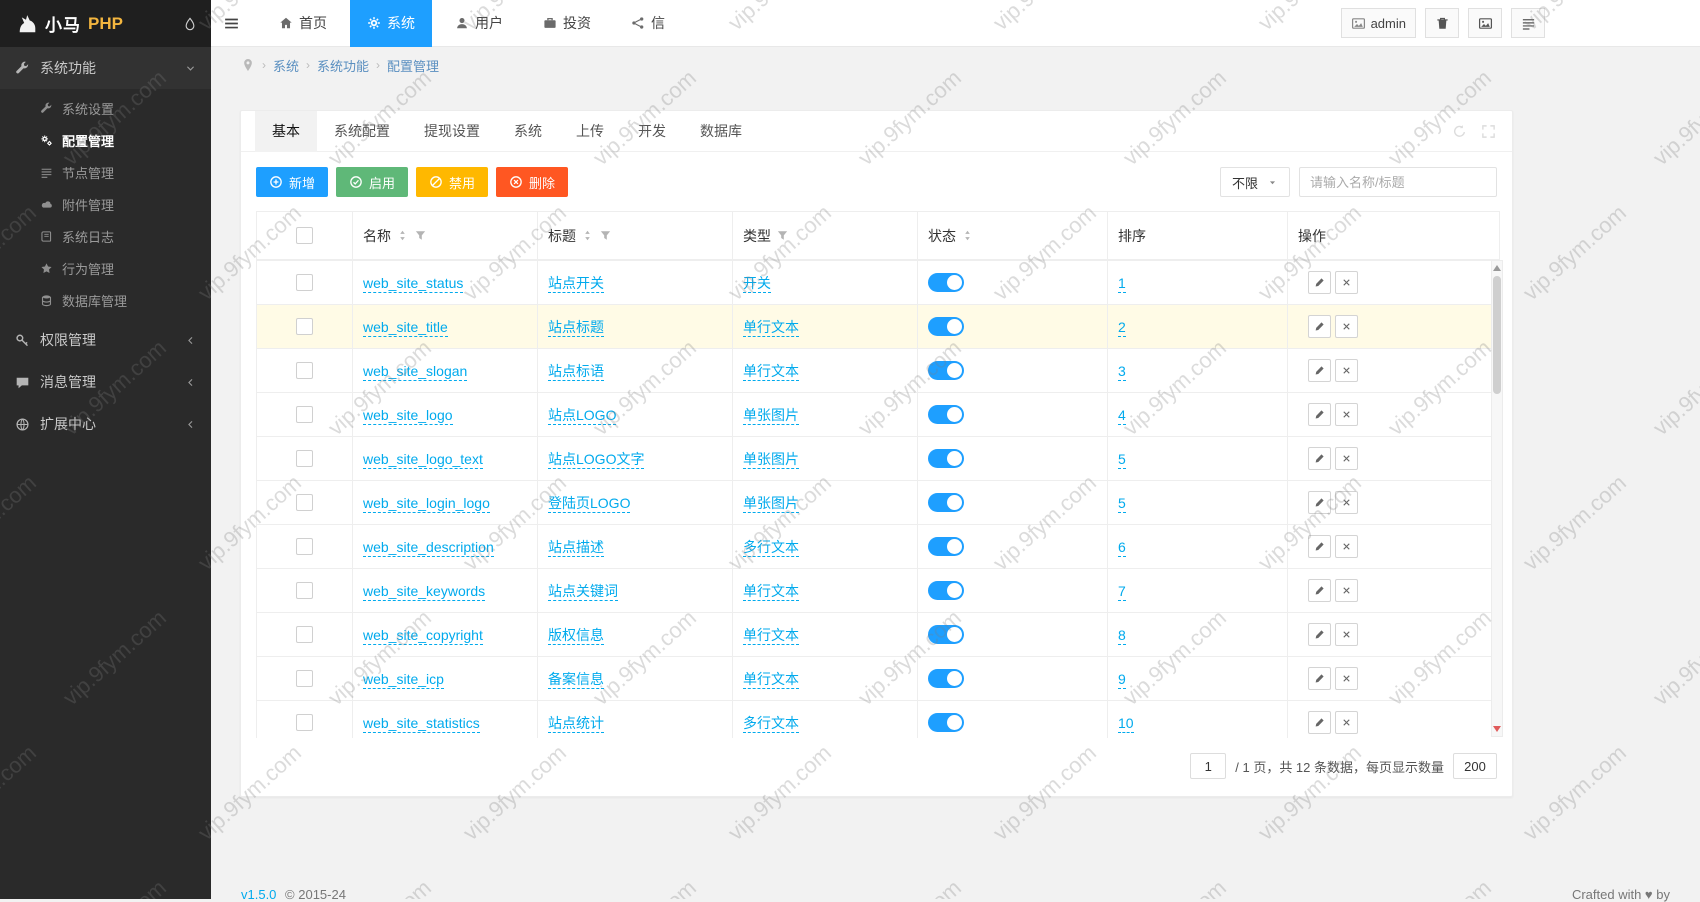  Describe the element at coordinates (423, 459) in the screenshot. I see `name-link: web_site_logo_text` at that location.